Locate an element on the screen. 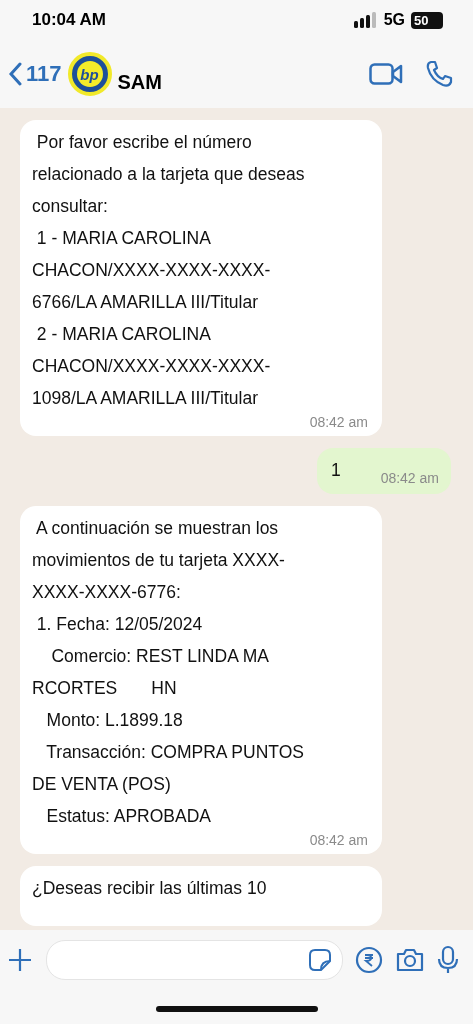  video-camera-icon is located at coordinates (386, 74).